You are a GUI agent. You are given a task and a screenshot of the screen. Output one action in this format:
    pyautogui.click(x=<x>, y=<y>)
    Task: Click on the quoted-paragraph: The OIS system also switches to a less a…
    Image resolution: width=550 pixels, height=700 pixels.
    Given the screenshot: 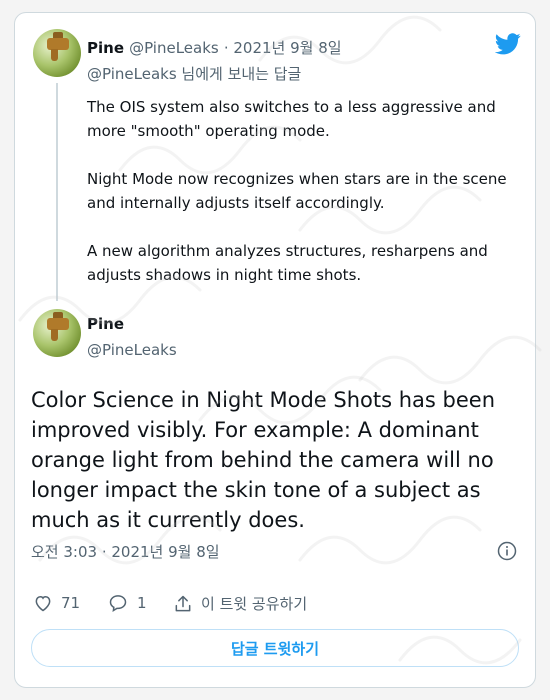 What is the action you would take?
    pyautogui.click(x=291, y=119)
    